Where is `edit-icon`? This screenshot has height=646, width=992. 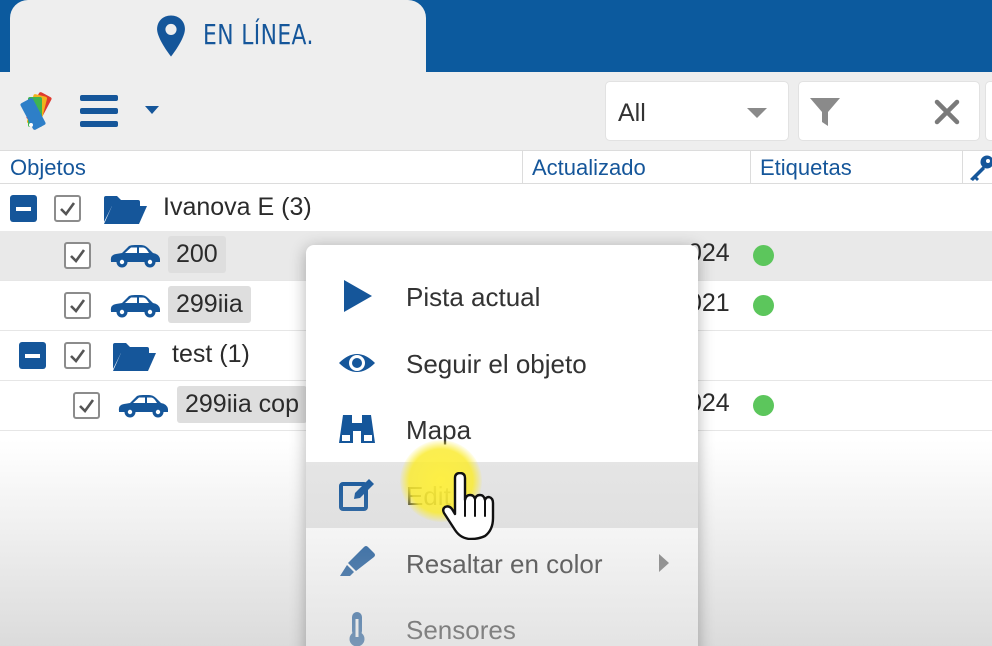 edit-icon is located at coordinates (356, 495).